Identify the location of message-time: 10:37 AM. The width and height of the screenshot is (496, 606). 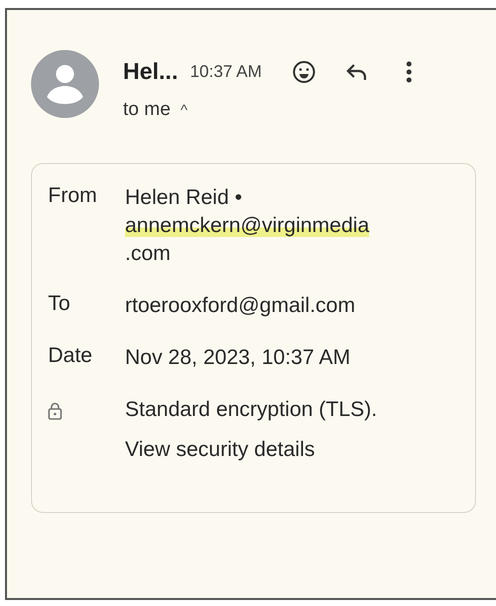
(226, 72).